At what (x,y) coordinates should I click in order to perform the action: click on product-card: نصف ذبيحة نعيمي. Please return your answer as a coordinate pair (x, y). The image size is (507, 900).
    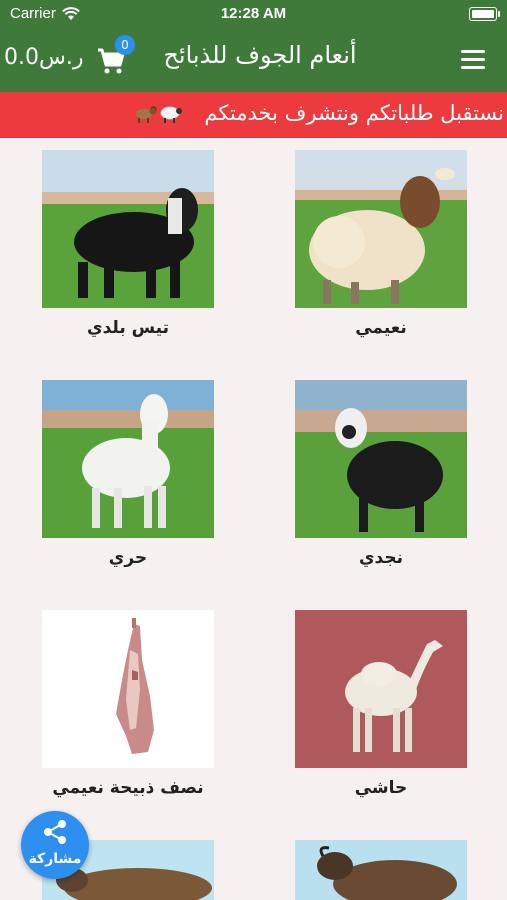
    Looking at the image, I should click on (128, 704).